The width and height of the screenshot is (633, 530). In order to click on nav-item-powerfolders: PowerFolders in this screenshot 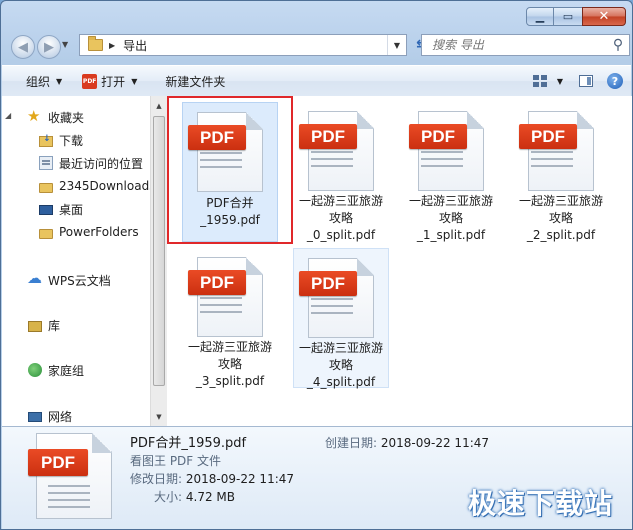, I will do `click(89, 232)`.